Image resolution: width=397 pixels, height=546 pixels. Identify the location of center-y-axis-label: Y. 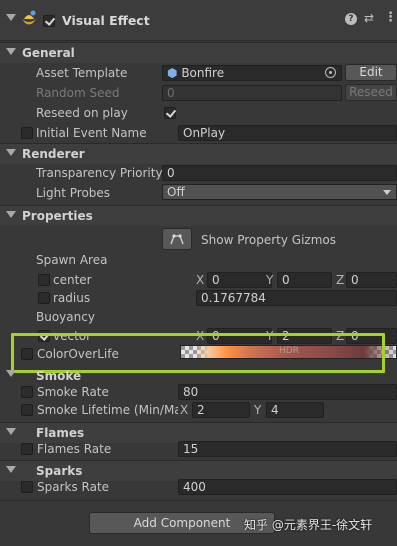
(270, 280).